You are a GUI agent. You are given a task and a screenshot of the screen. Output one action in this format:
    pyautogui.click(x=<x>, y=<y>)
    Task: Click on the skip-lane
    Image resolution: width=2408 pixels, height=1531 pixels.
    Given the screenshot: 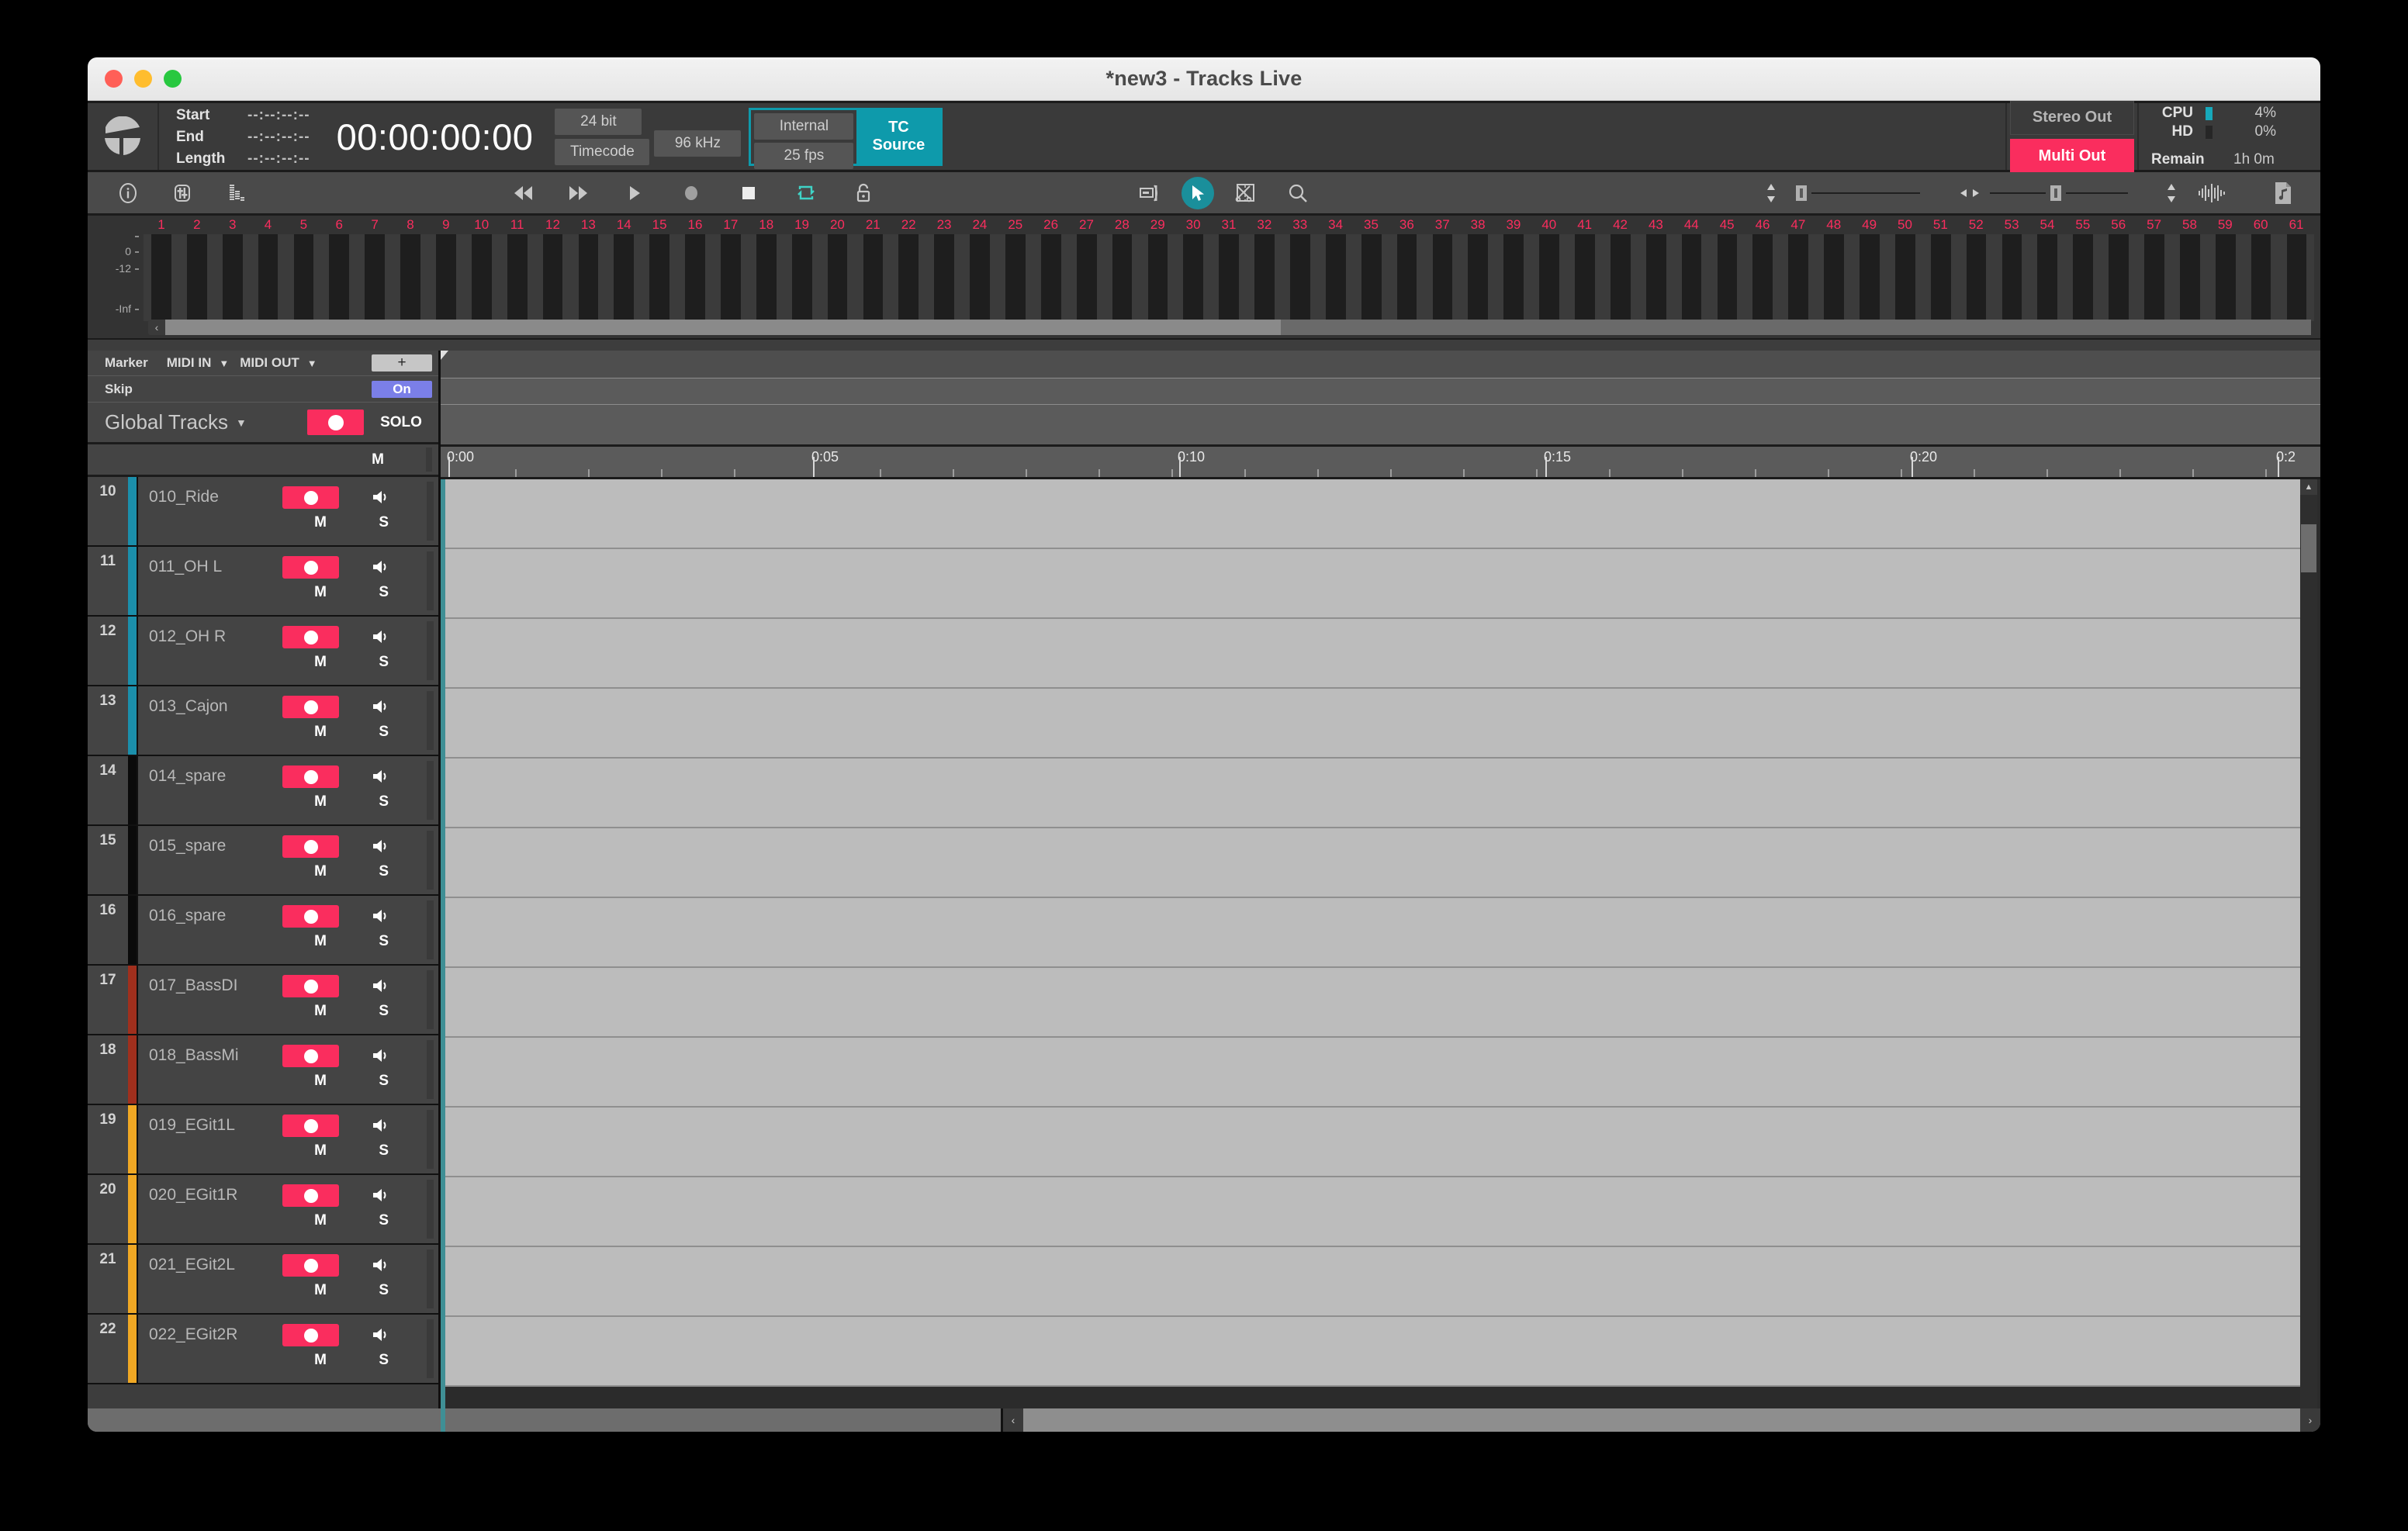 What is the action you would take?
    pyautogui.click(x=1381, y=391)
    